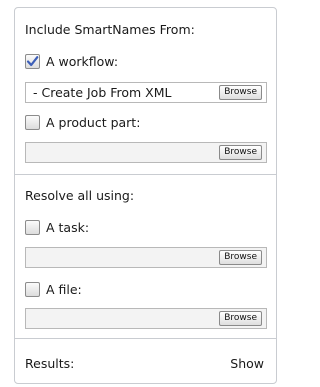  Describe the element at coordinates (145, 338) in the screenshot. I see `results-divider` at that location.